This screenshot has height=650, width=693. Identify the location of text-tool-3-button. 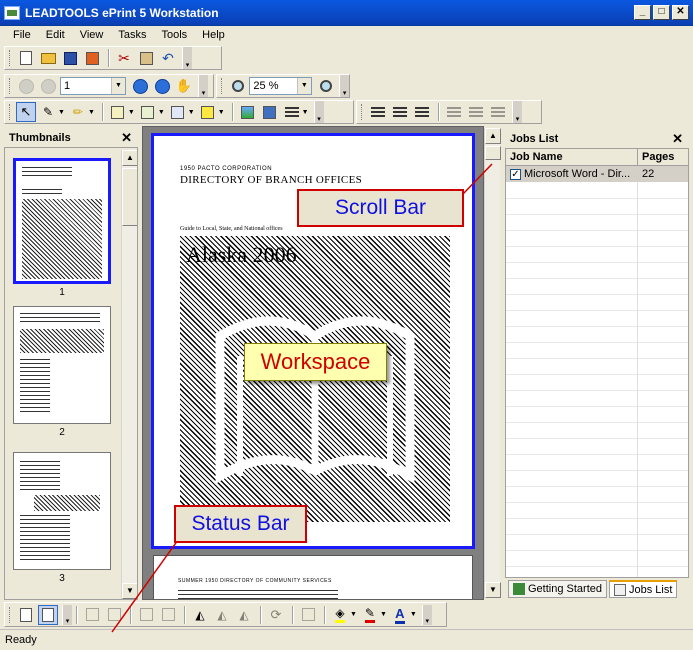
(498, 112).